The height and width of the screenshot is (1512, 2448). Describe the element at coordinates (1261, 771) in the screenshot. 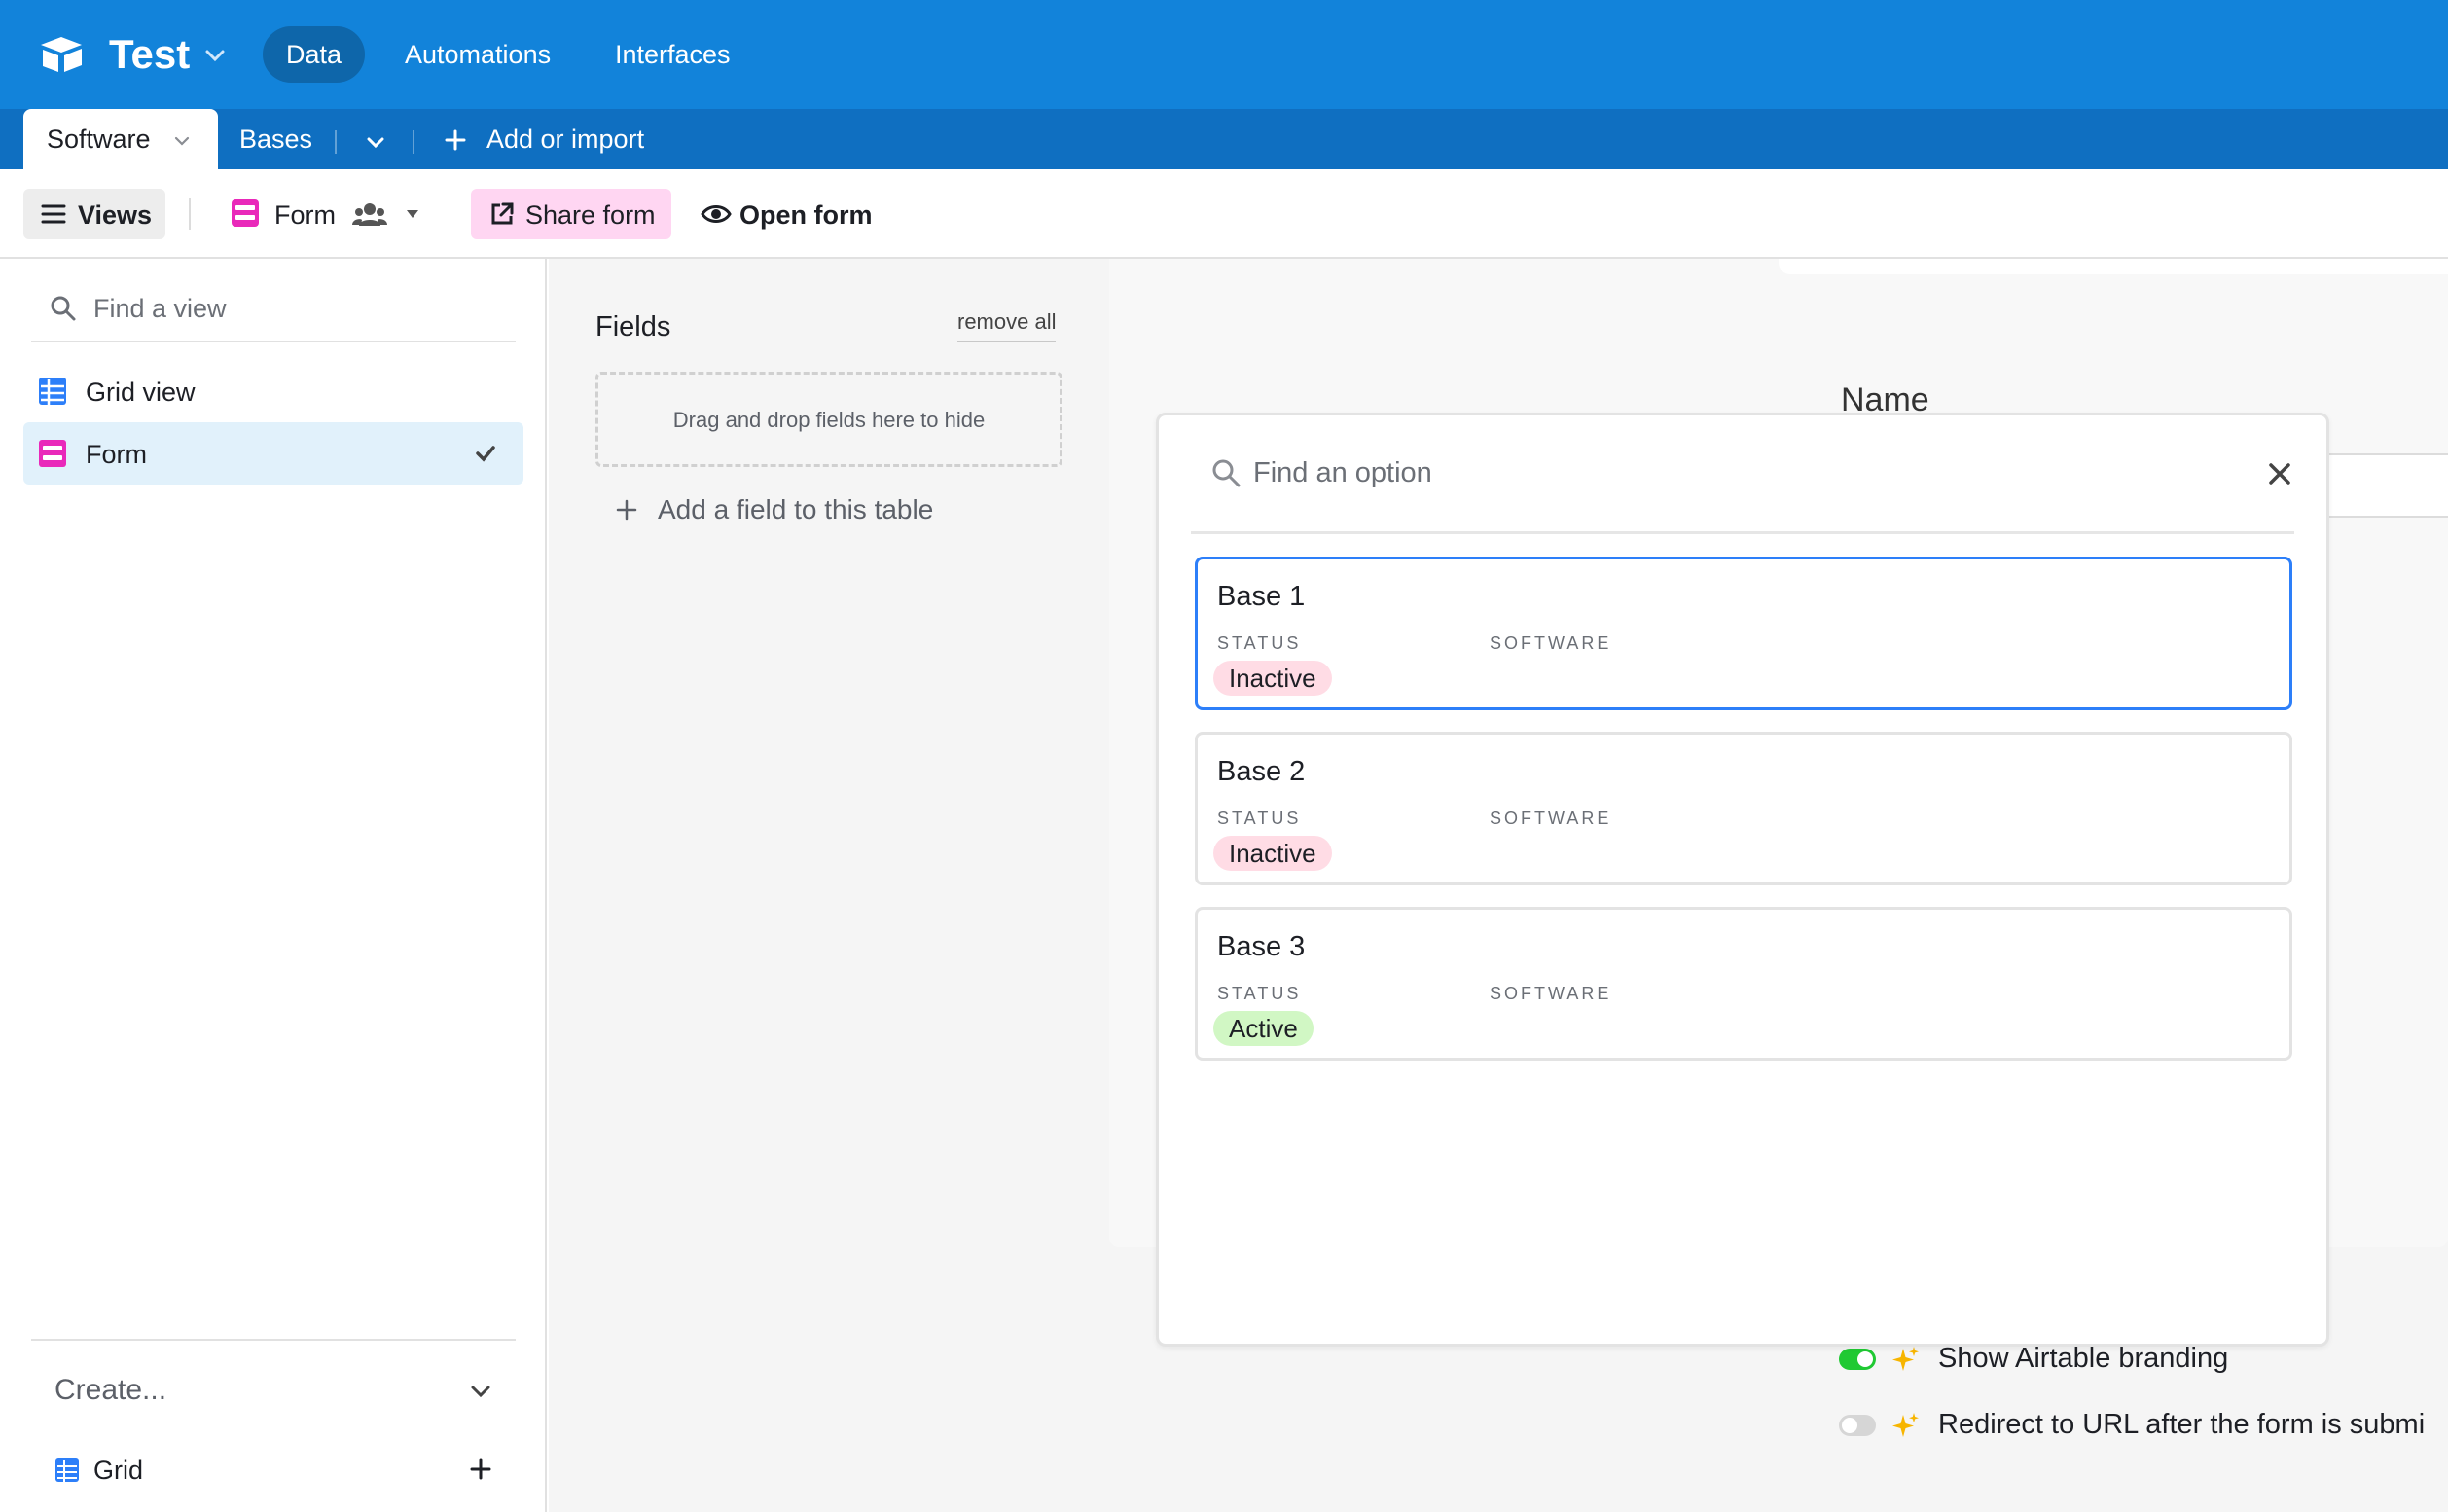

I see `option-title: Base 2` at that location.